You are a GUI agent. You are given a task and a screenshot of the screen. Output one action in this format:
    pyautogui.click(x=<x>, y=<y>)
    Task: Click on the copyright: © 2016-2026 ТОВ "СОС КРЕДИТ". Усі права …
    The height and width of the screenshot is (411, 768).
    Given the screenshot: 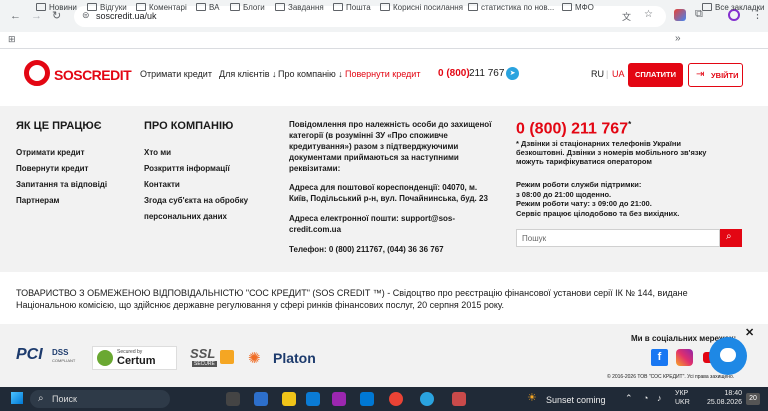 What is the action you would take?
    pyautogui.click(x=671, y=377)
    